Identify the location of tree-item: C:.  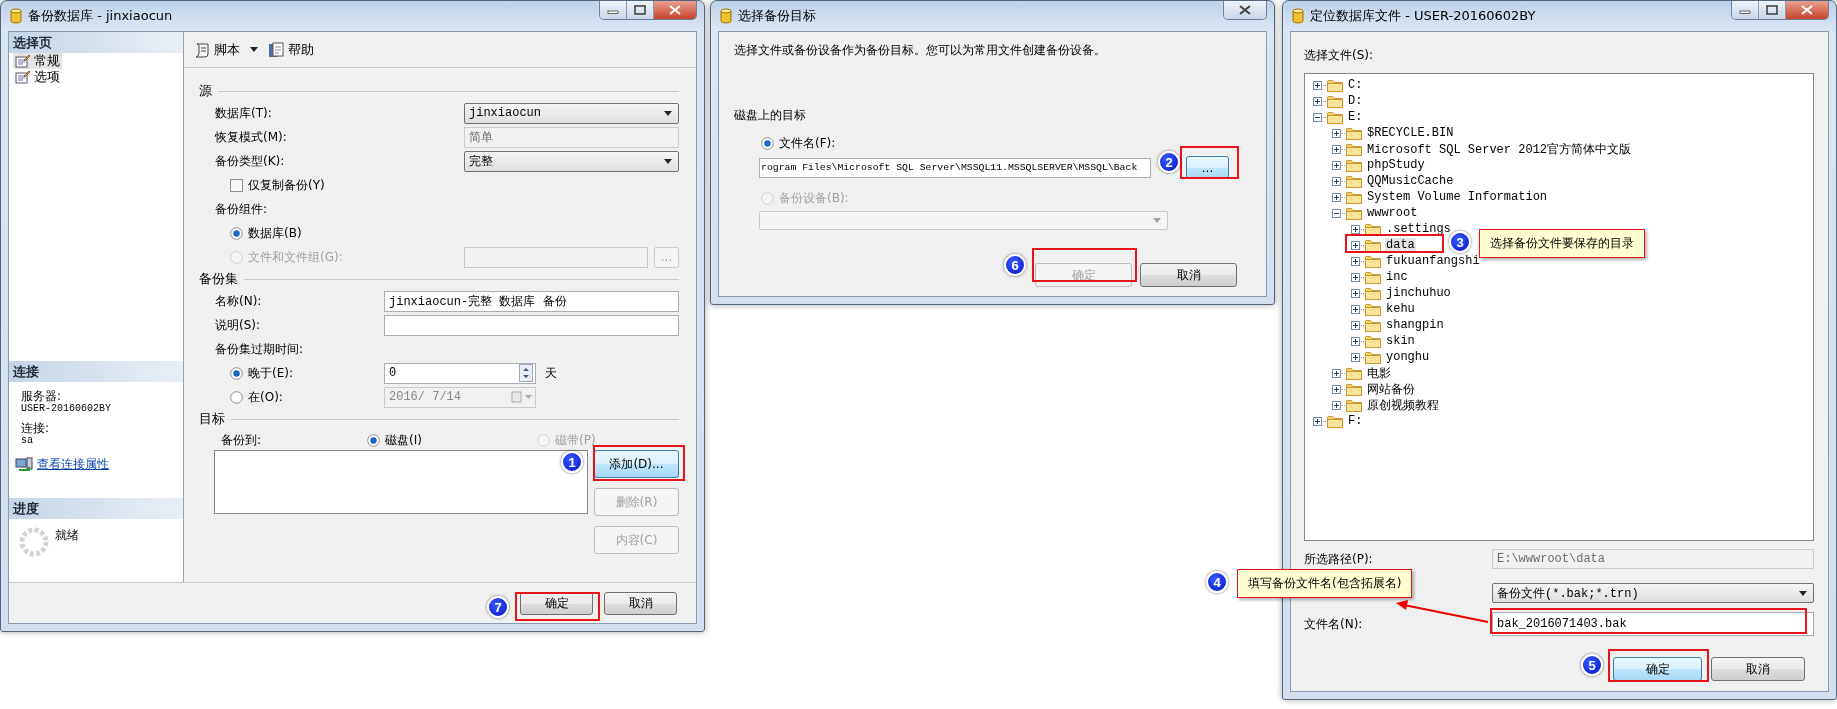
(1355, 85).